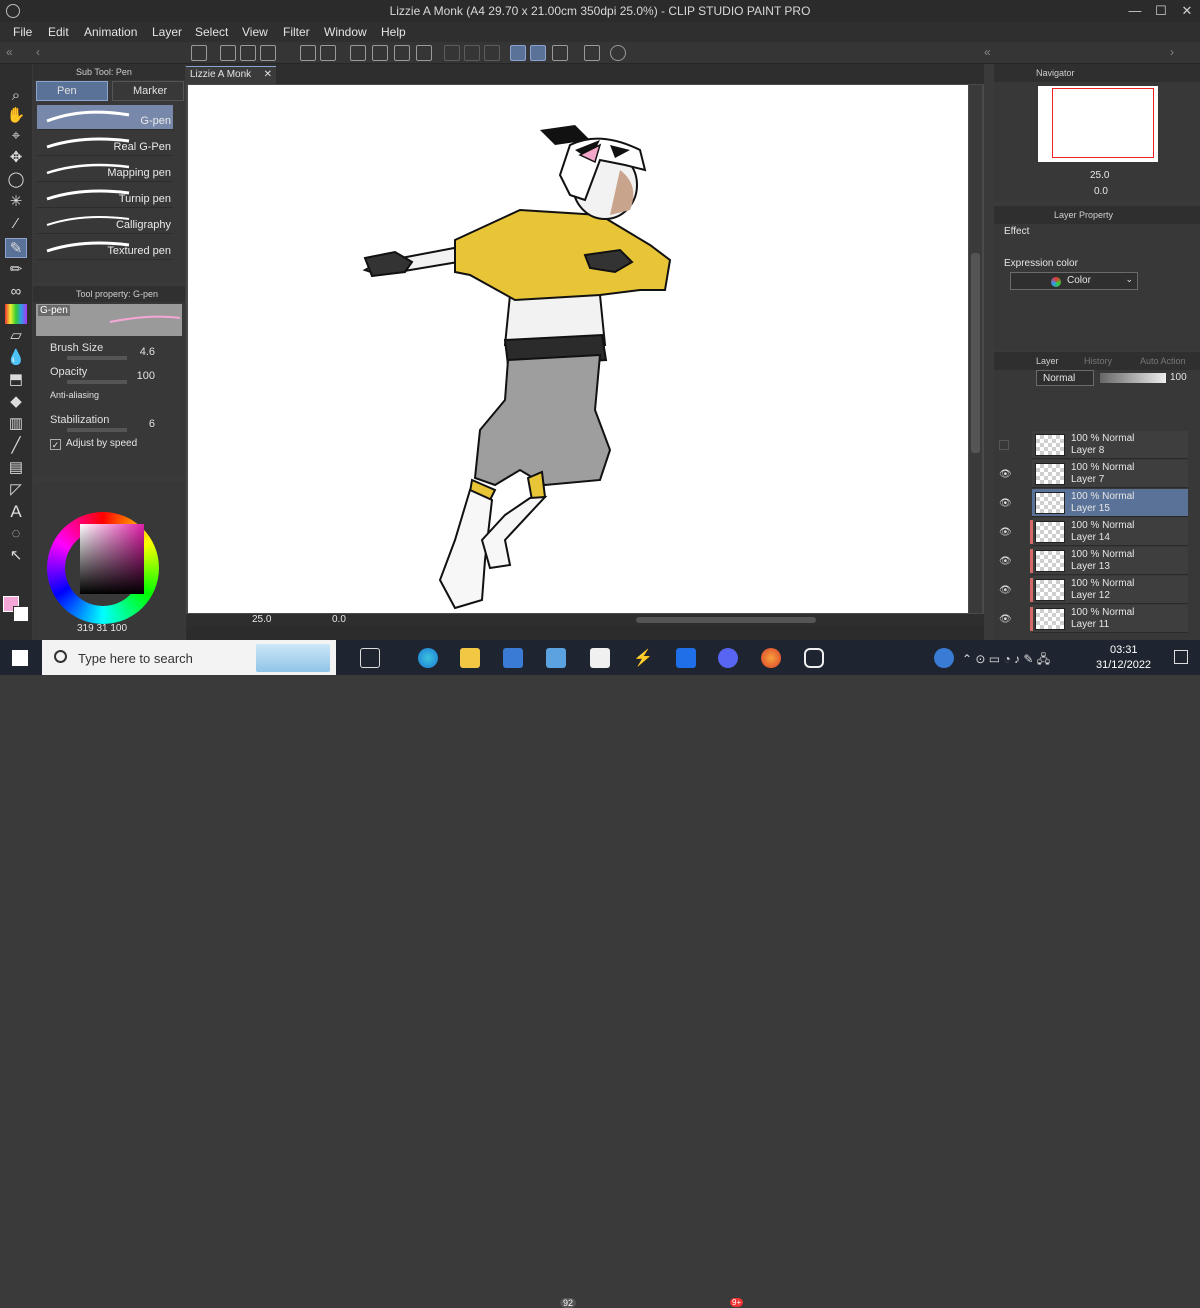 Image resolution: width=1200 pixels, height=1308 pixels. I want to click on menu-view: View, so click(255, 32).